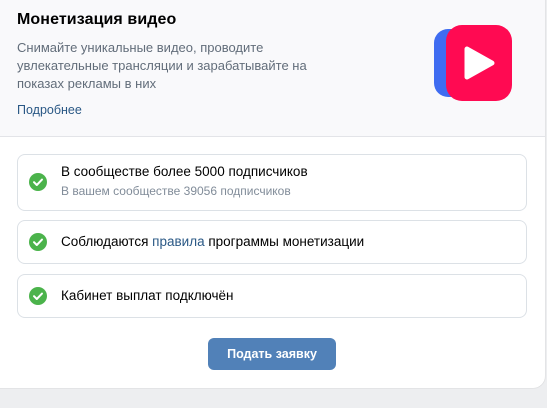 This screenshot has height=408, width=547. Describe the element at coordinates (97, 19) in the screenshot. I see `page-title: Монетизация видео` at that location.